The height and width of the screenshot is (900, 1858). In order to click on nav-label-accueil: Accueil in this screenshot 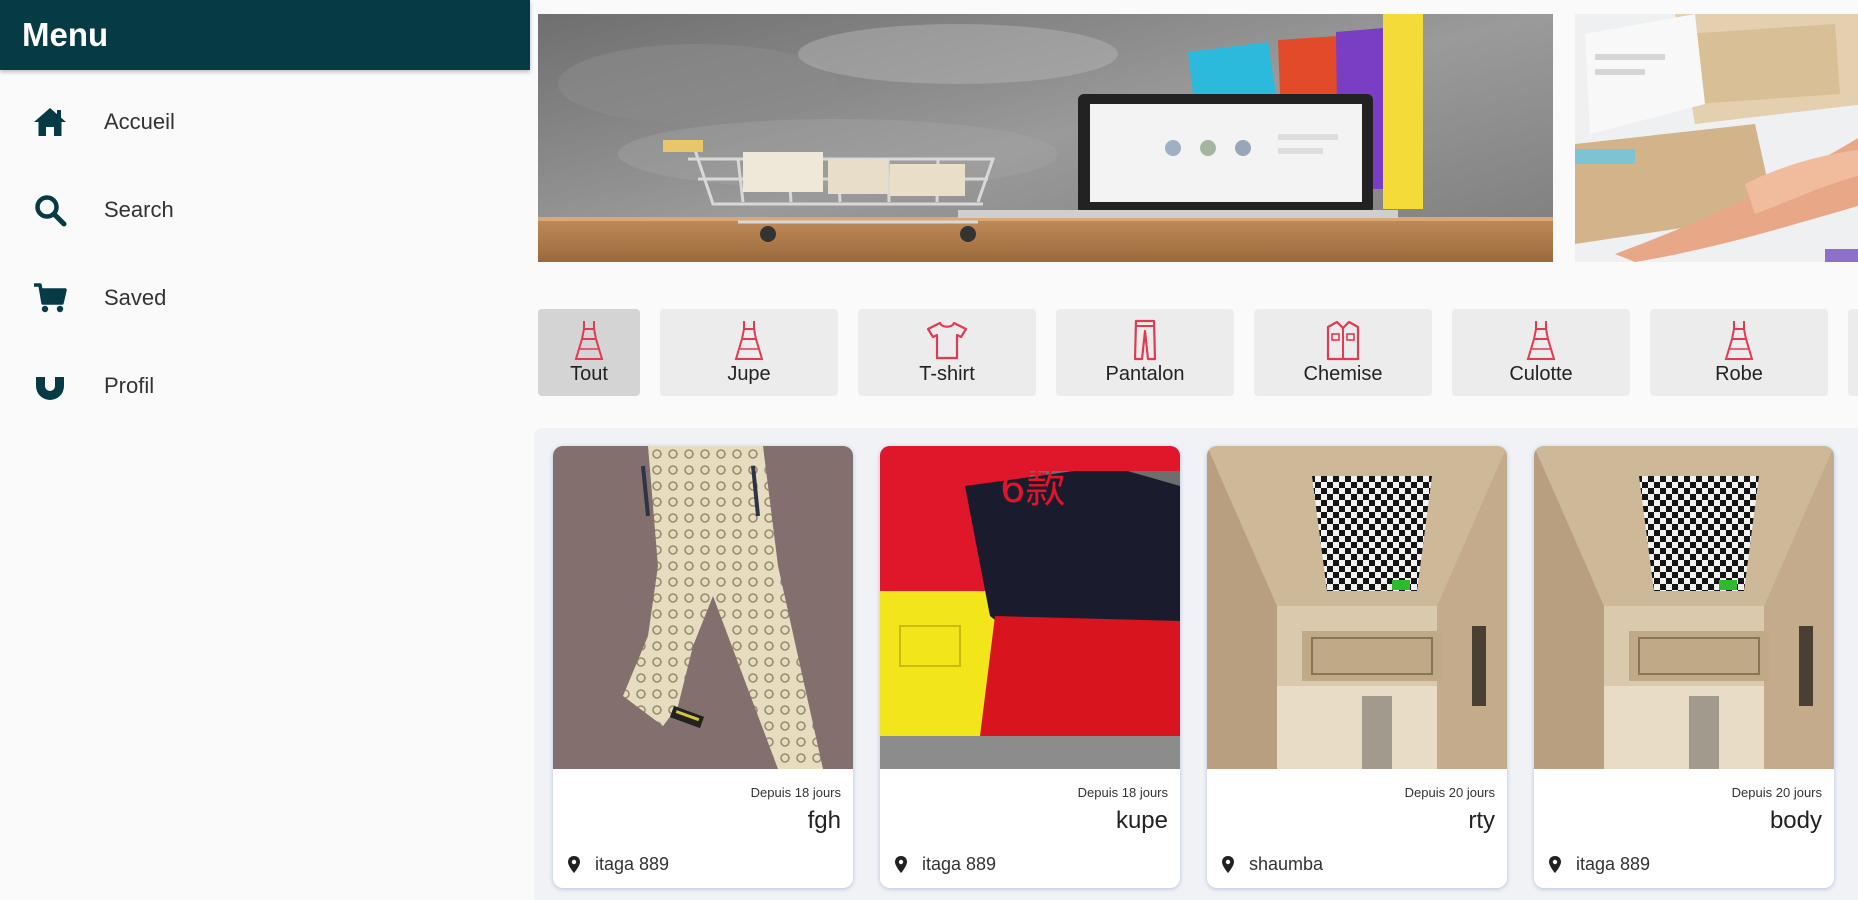, I will do `click(139, 121)`.